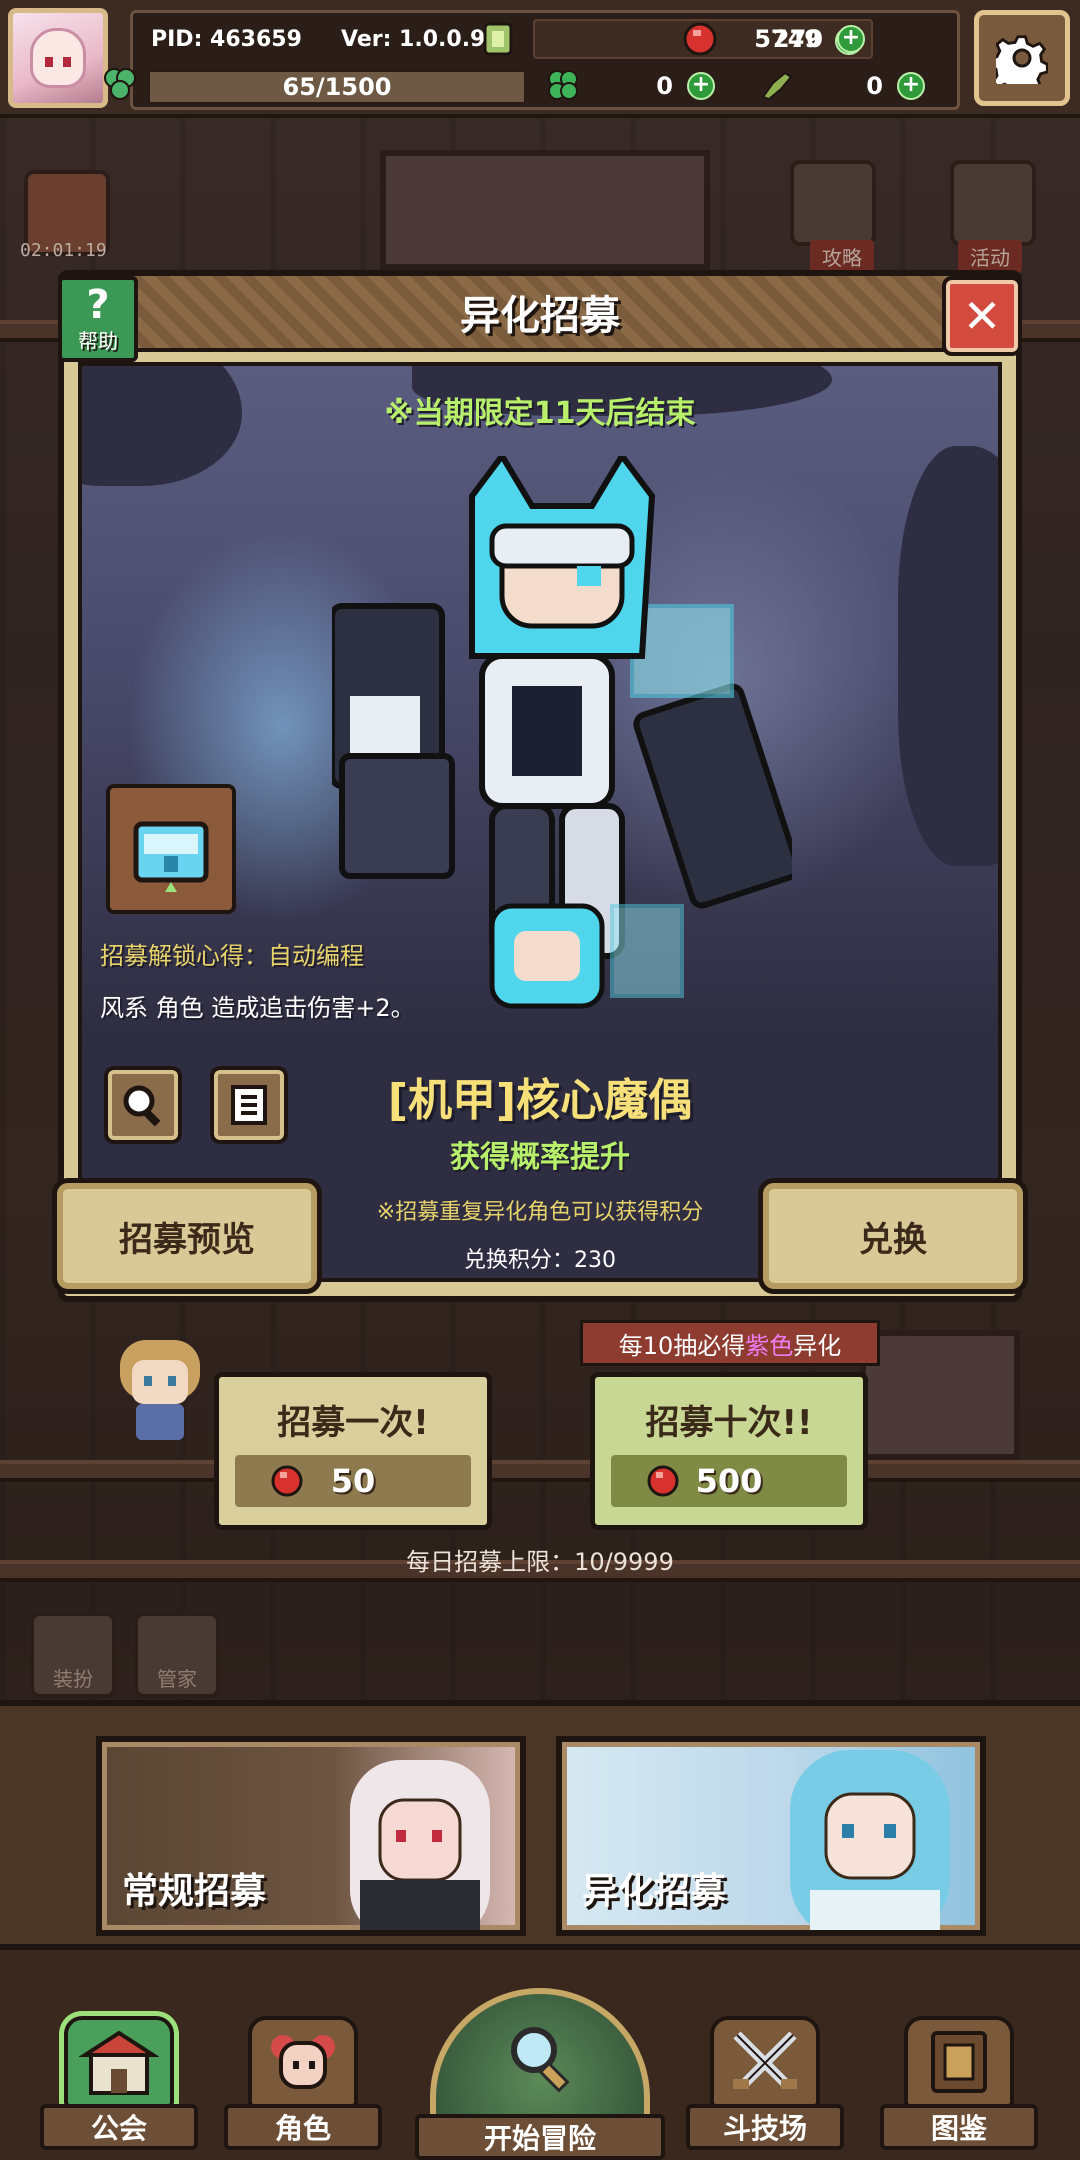 The height and width of the screenshot is (2160, 1080). Describe the element at coordinates (303, 2127) in the screenshot. I see `nav-character-label: 角色` at that location.